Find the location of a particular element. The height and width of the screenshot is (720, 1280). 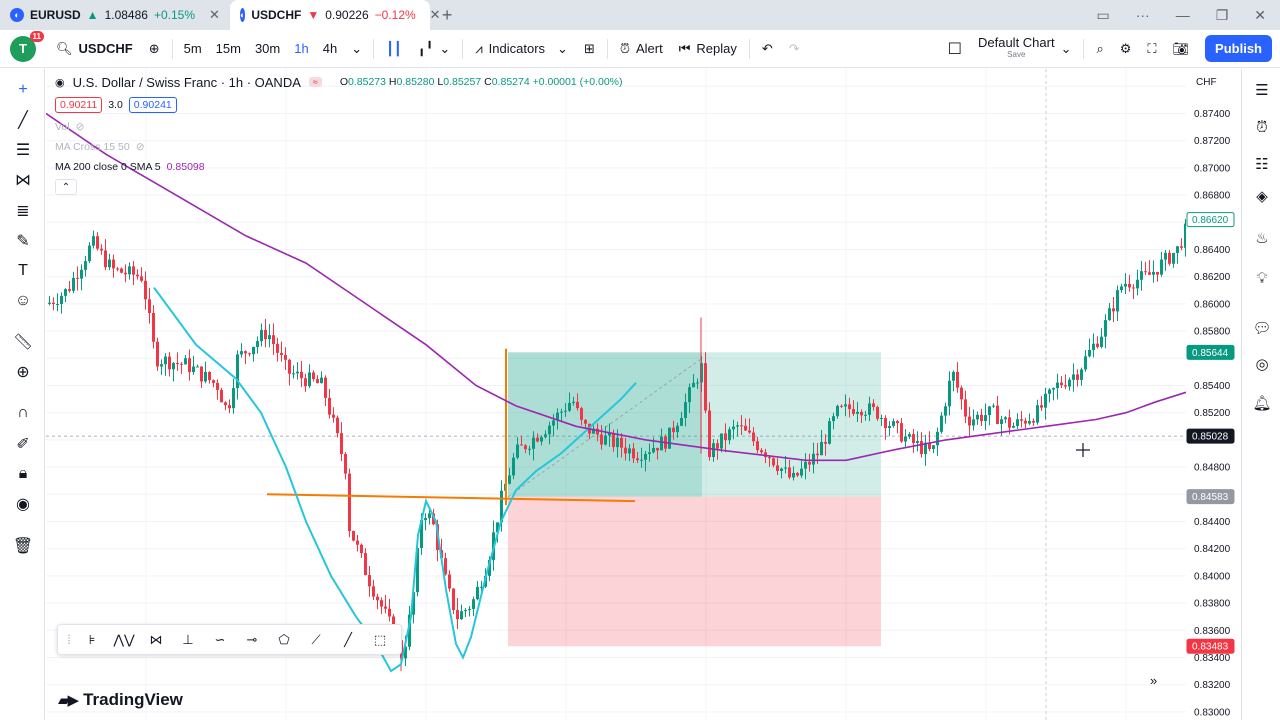

streams-icon: ◎ is located at coordinates (1262, 364).